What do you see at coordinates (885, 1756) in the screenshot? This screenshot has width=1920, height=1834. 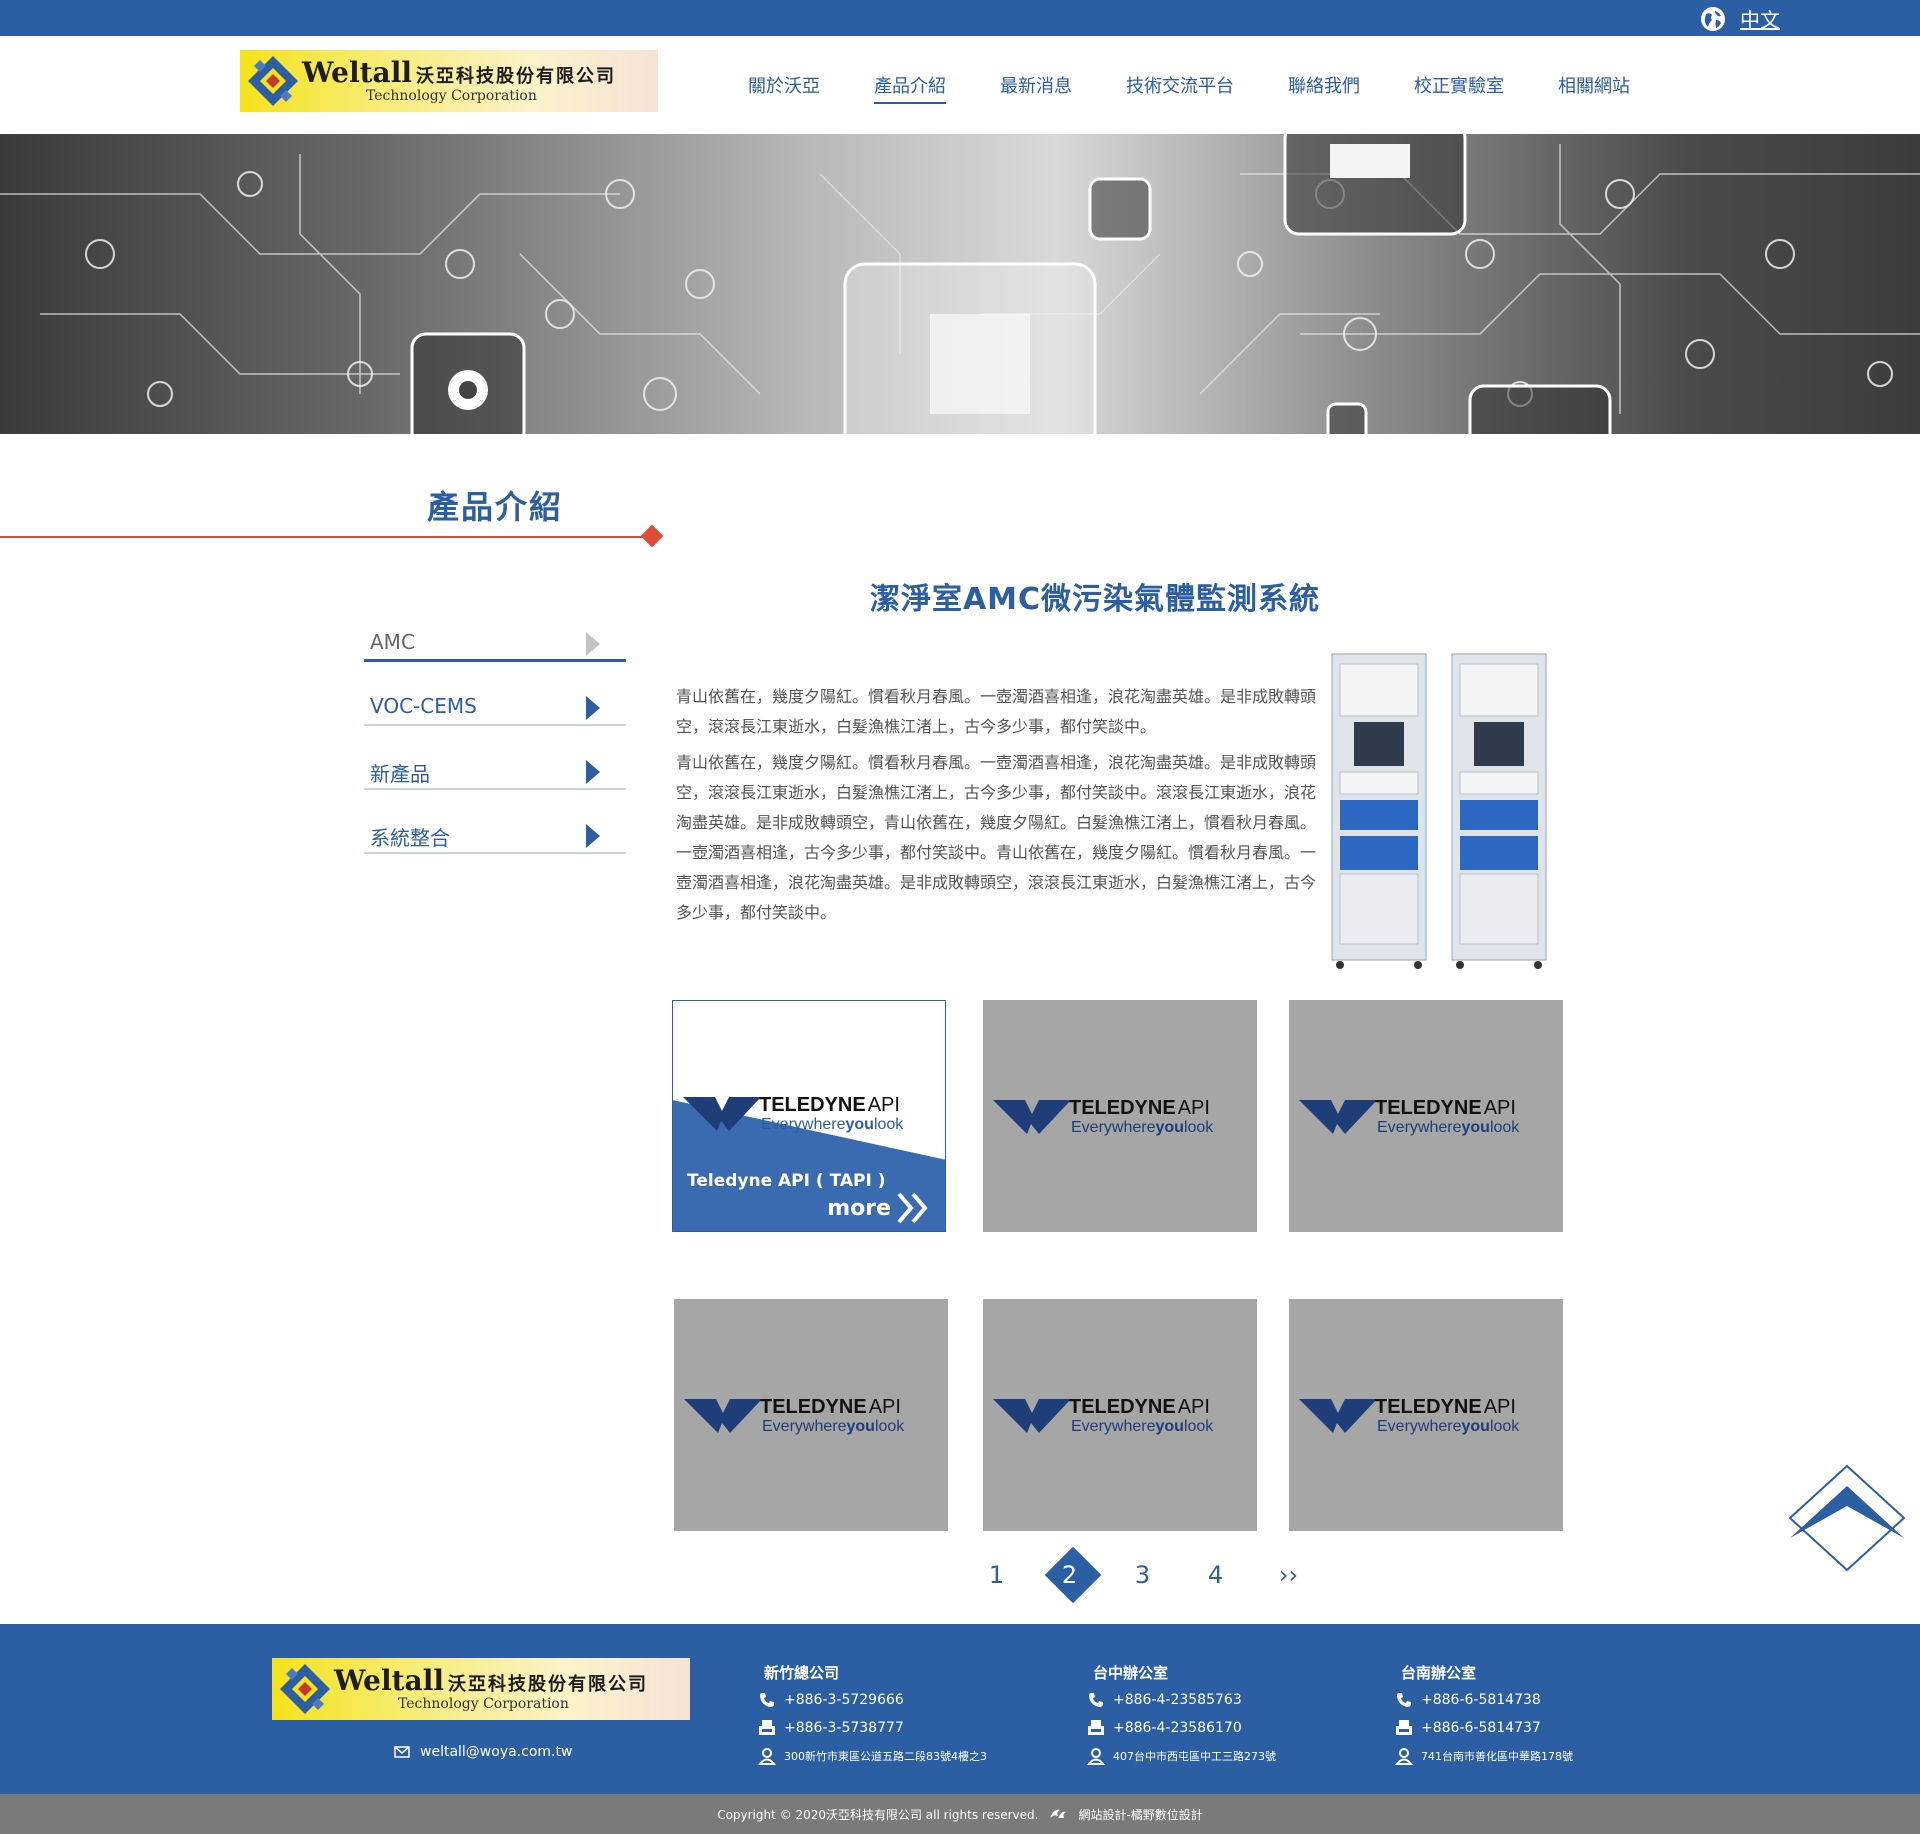 I see `address-text: 300新竹市東區公道五路二段83號4樓之3` at bounding box center [885, 1756].